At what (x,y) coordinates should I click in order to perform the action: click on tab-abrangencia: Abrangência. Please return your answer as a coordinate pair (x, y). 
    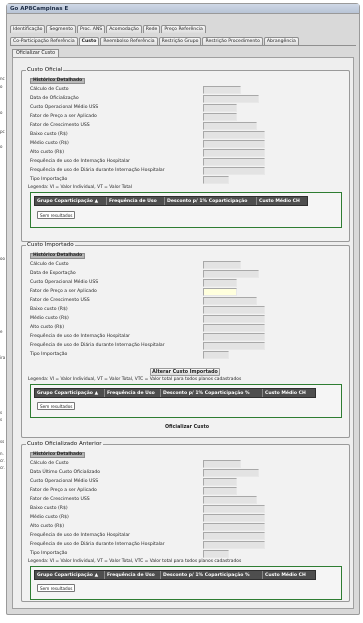
    Looking at the image, I should click on (281, 41).